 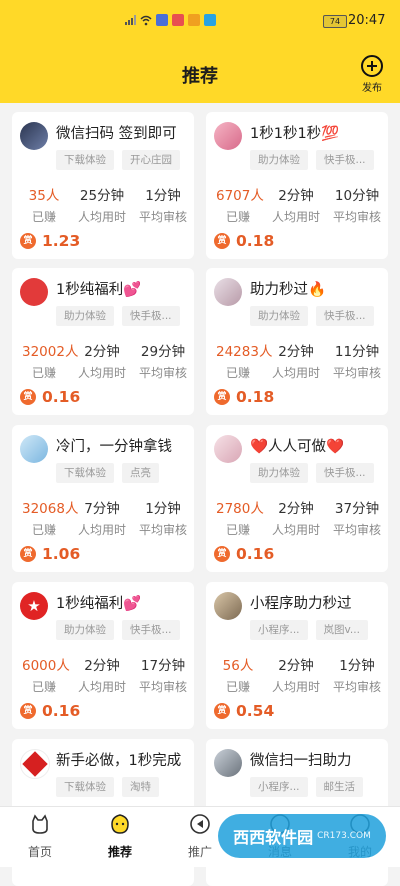 What do you see at coordinates (101, 206) in the screenshot?
I see `avg-time-stat: 25分钟 人均用时` at bounding box center [101, 206].